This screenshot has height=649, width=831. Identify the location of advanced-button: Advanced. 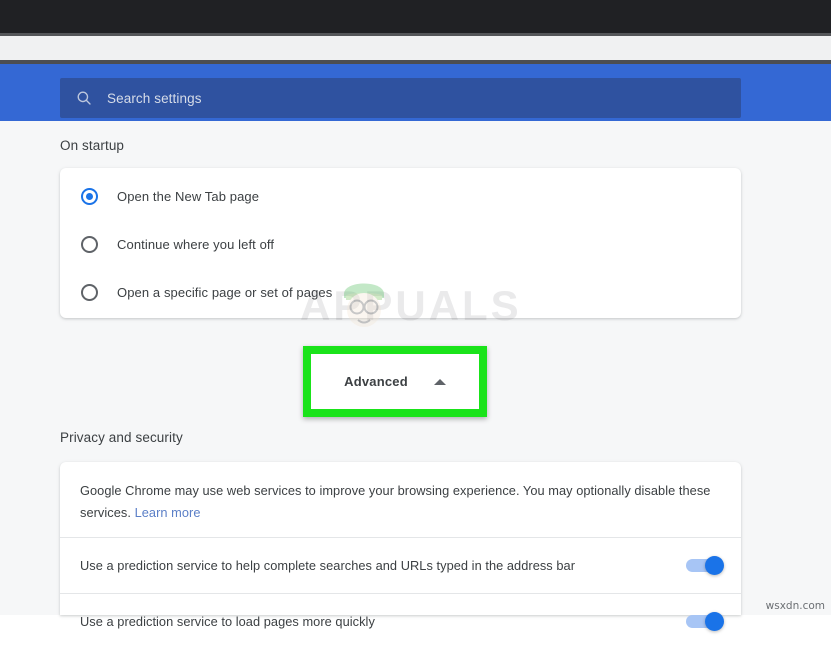
(395, 381).